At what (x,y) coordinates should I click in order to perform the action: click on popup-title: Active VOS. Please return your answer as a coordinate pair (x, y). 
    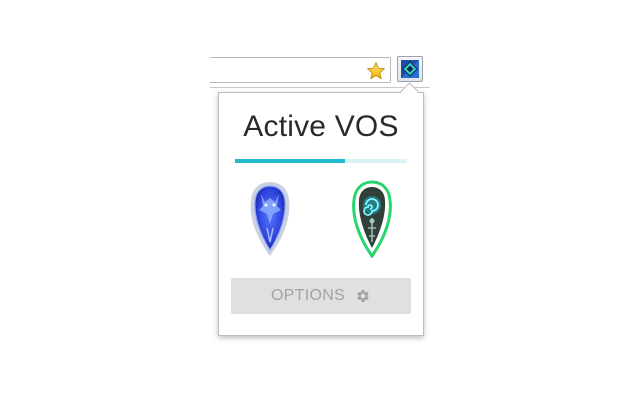
    Looking at the image, I should click on (321, 126).